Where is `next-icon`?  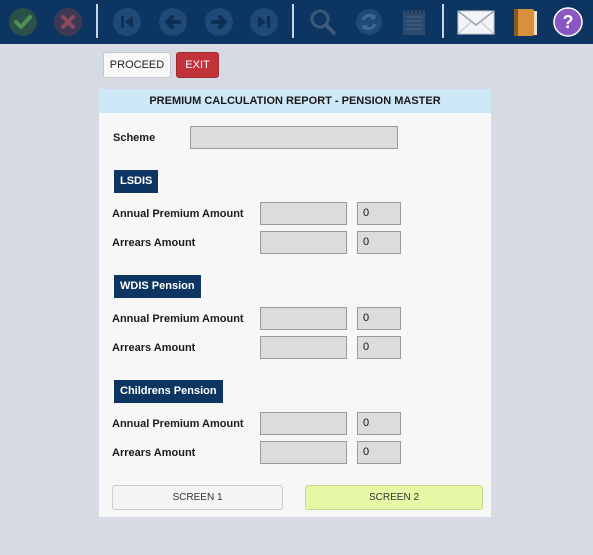 next-icon is located at coordinates (219, 22).